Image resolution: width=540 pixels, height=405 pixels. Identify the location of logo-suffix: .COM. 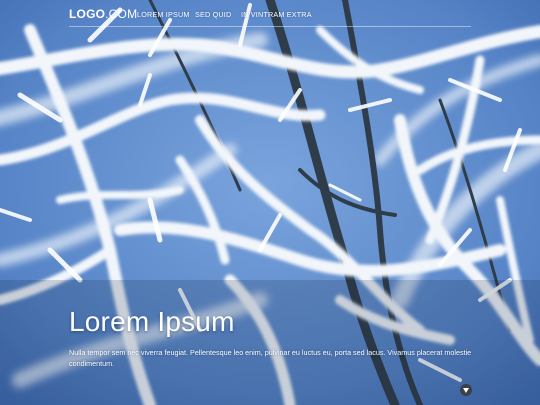
(121, 14).